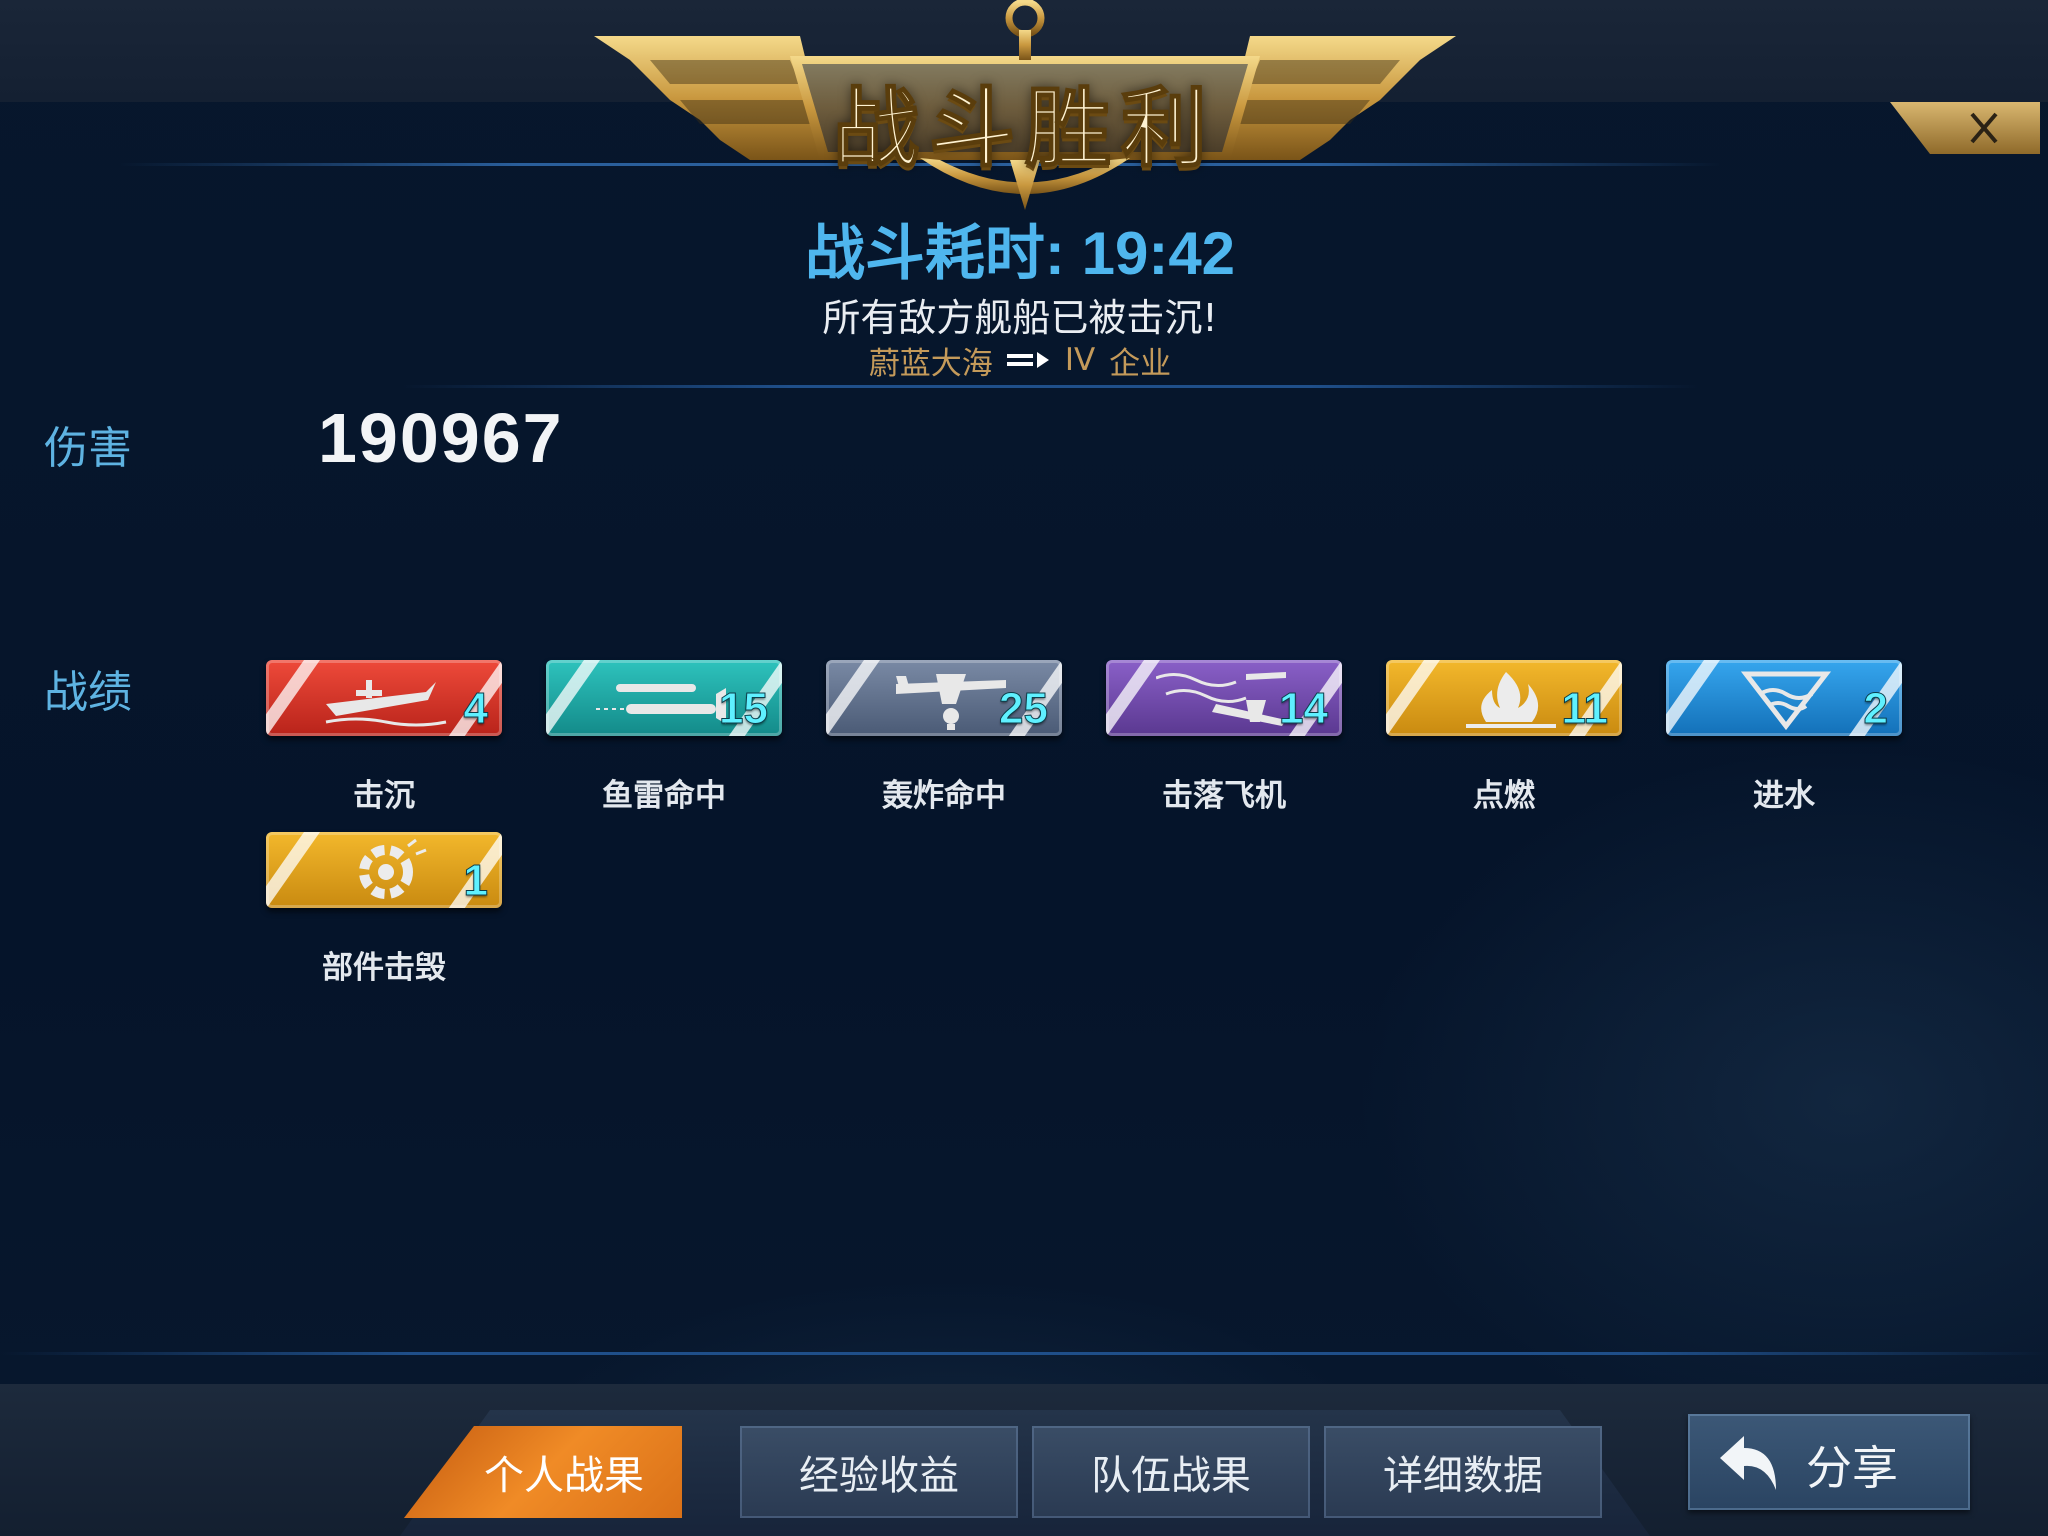 The image size is (2048, 1536). Describe the element at coordinates (1024, 129) in the screenshot. I see `victory-title: 战斗胜利` at that location.